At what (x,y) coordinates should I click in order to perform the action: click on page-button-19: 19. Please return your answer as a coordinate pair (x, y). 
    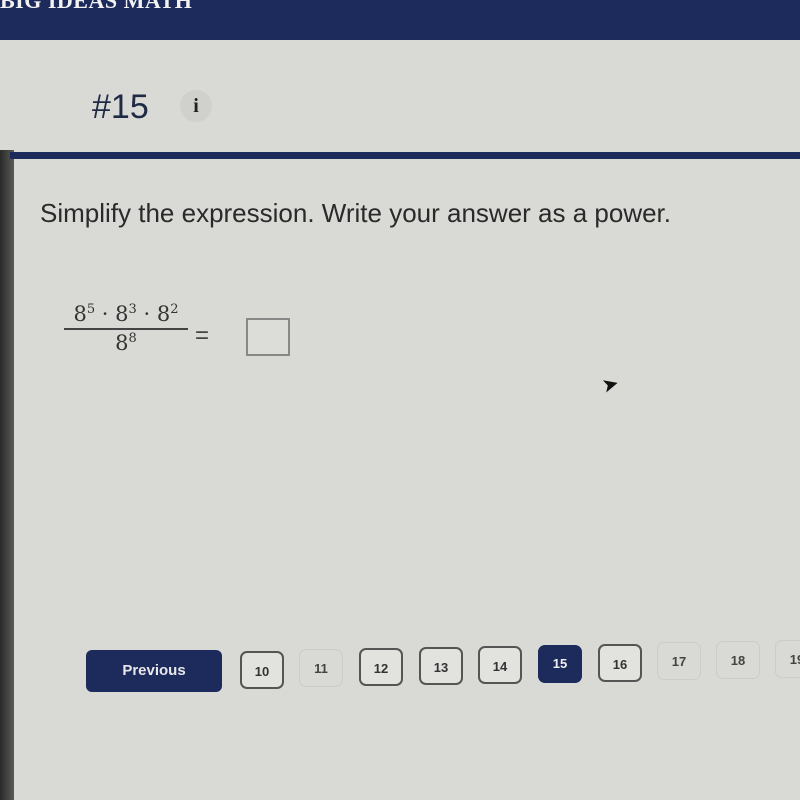
    Looking at the image, I should click on (787, 659).